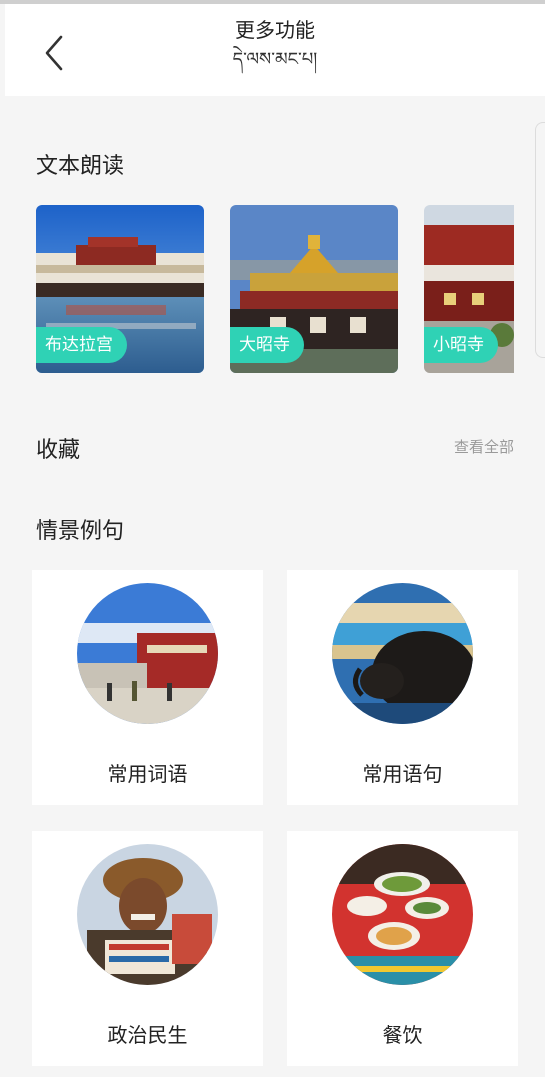 Image resolution: width=545 pixels, height=1077 pixels. Describe the element at coordinates (402, 653) in the screenshot. I see `yak-image` at that location.